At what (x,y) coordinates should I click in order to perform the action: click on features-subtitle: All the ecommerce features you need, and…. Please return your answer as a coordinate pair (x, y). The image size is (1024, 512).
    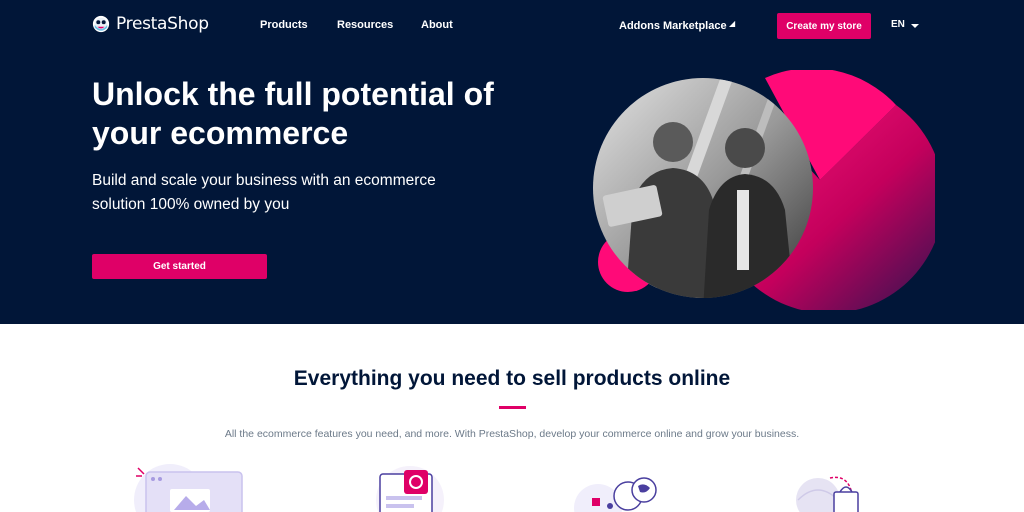
    Looking at the image, I should click on (512, 434).